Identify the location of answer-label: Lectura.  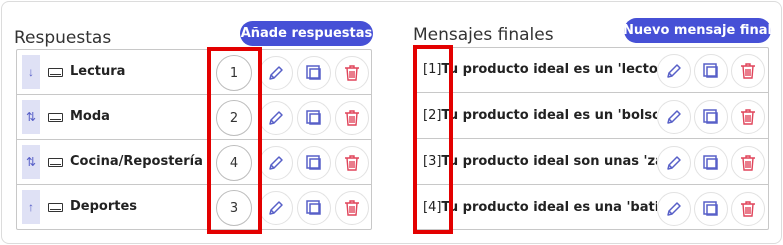
(98, 71).